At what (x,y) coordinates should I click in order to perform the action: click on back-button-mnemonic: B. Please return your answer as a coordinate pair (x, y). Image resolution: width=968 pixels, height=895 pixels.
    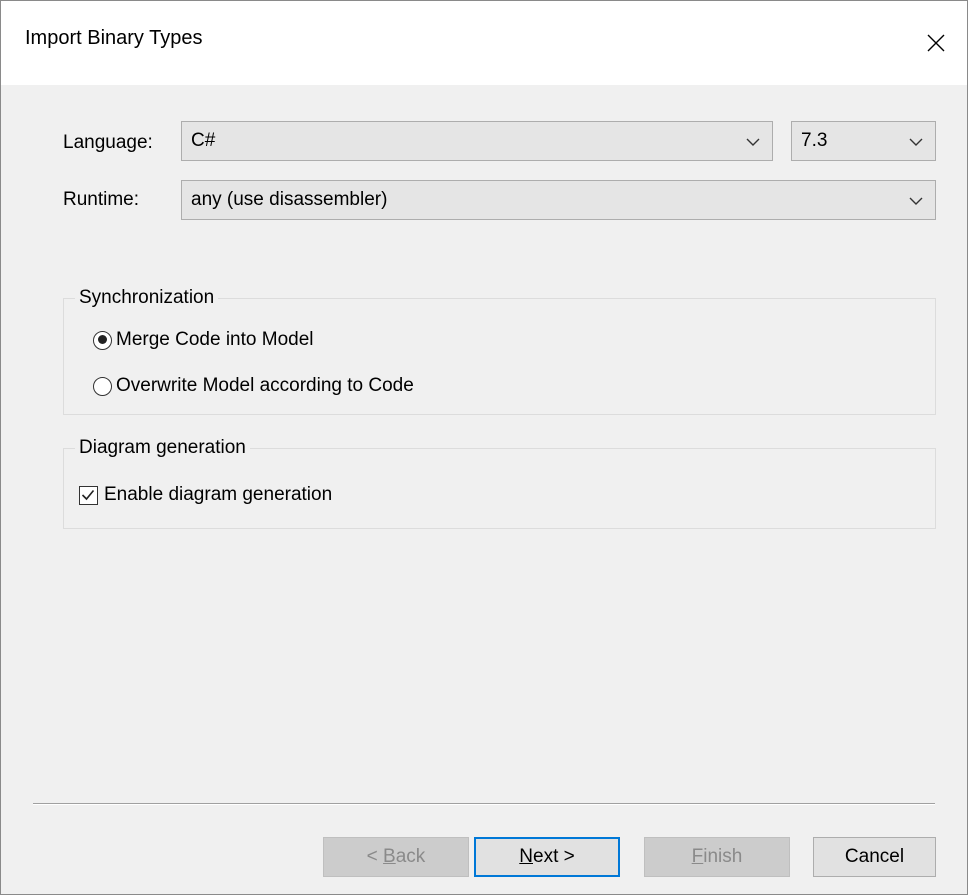
    Looking at the image, I should click on (389, 856).